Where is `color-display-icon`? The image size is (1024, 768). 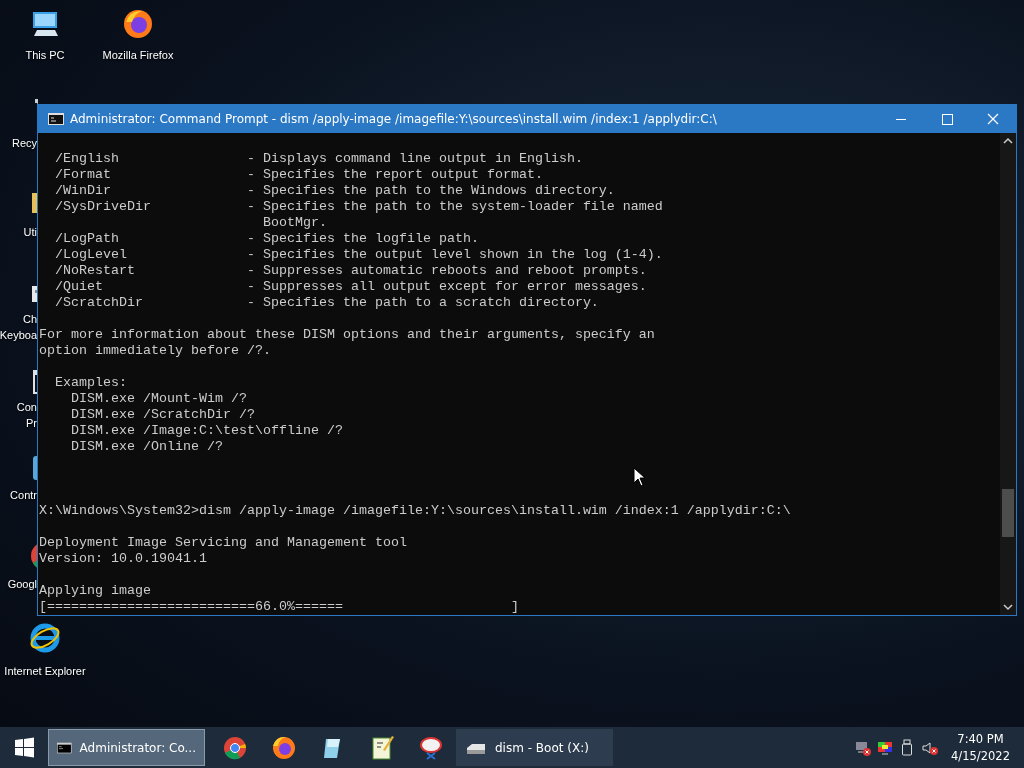
color-display-icon is located at coordinates (885, 747).